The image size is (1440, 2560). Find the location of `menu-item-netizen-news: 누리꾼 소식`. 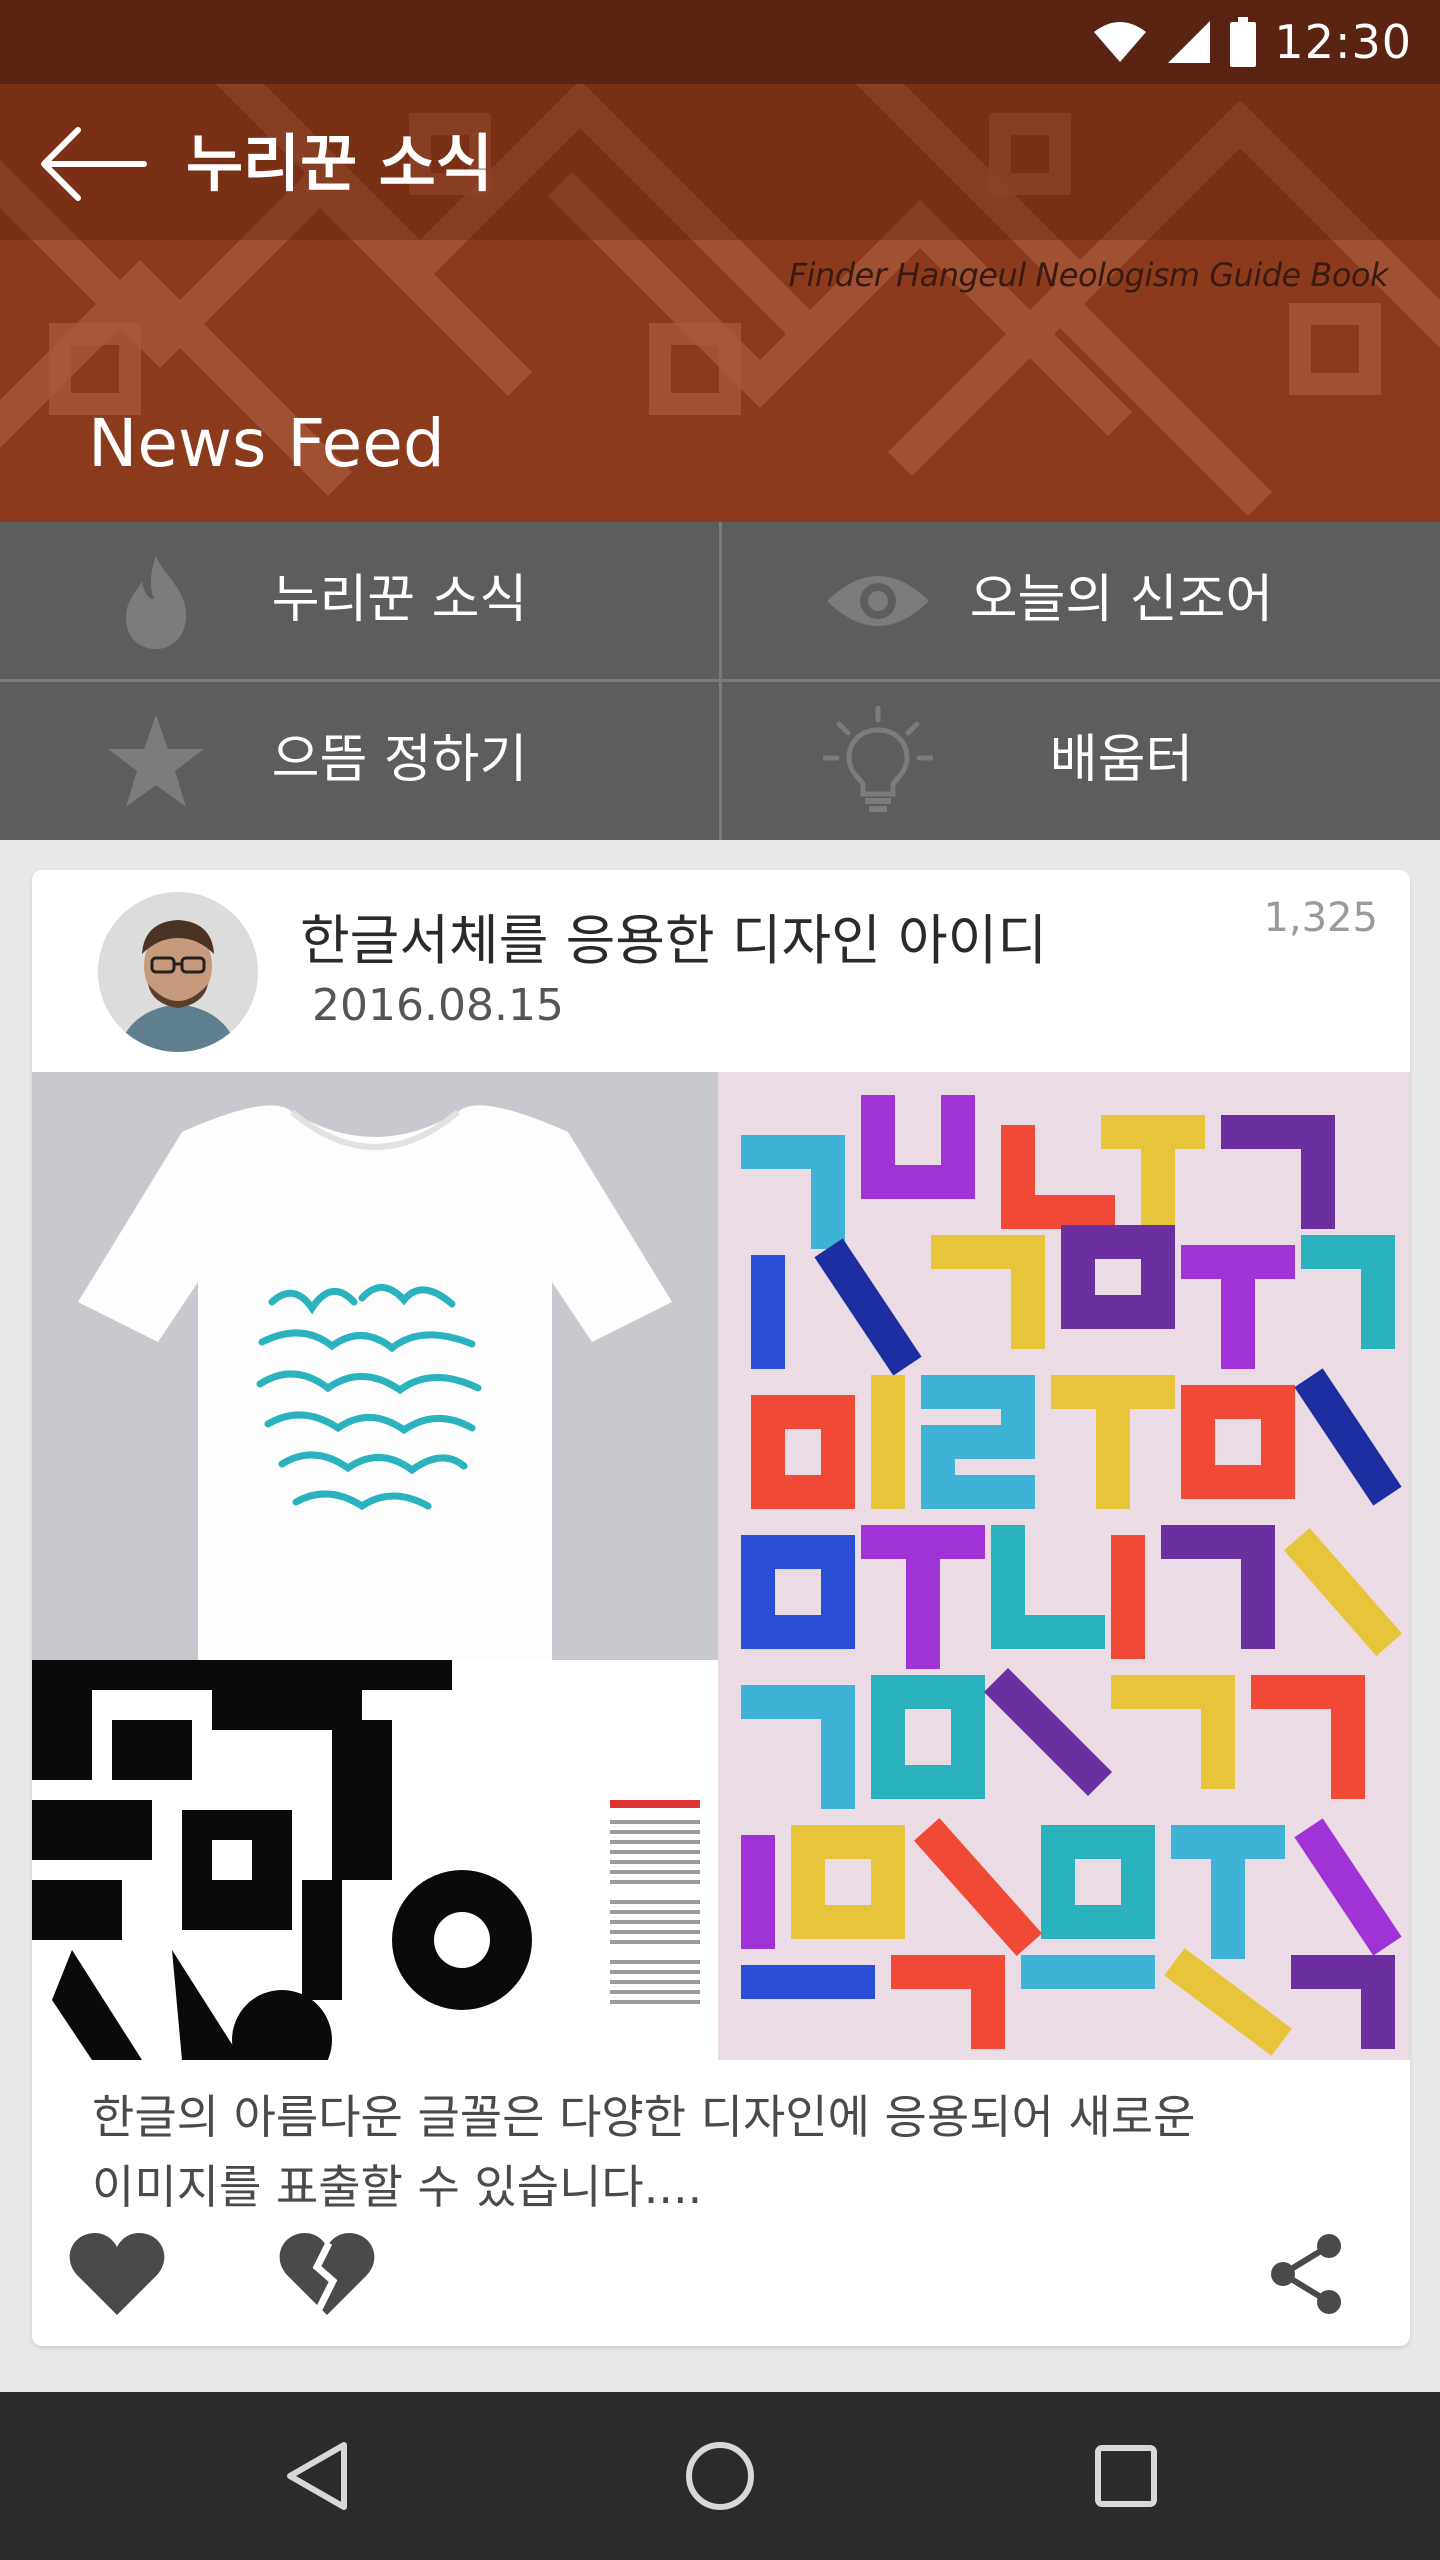

menu-item-netizen-news: 누리꾼 소식 is located at coordinates (359, 600).